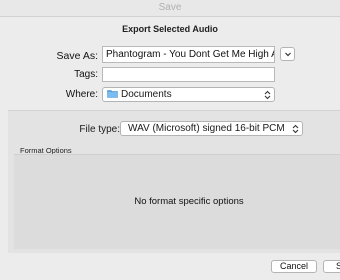 The width and height of the screenshot is (340, 280). I want to click on save-button: Save, so click(331, 266).